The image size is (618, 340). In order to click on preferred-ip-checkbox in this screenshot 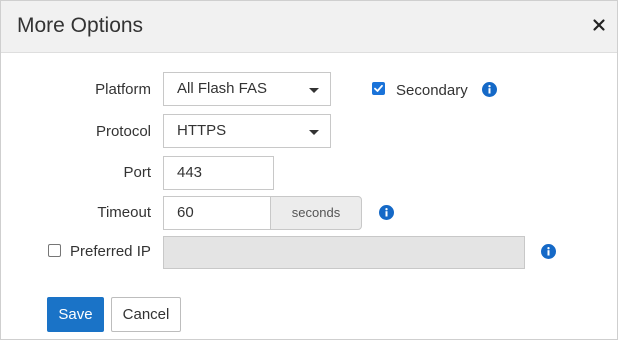, I will do `click(54, 250)`.